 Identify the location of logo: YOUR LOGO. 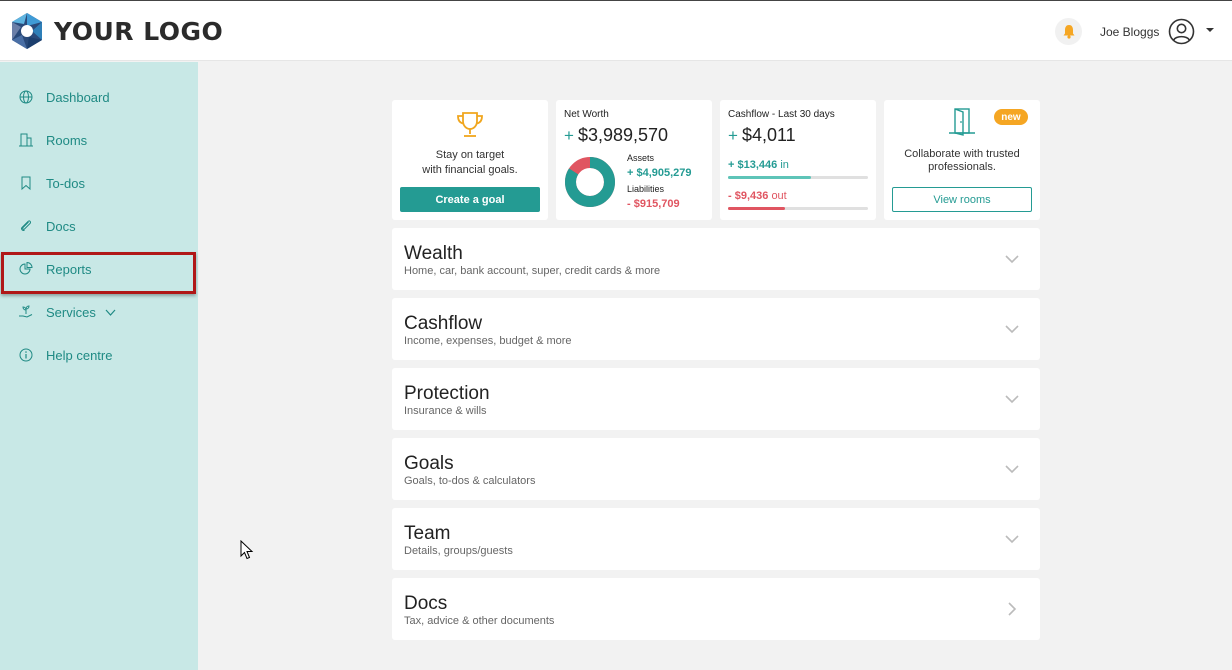
(116, 31).